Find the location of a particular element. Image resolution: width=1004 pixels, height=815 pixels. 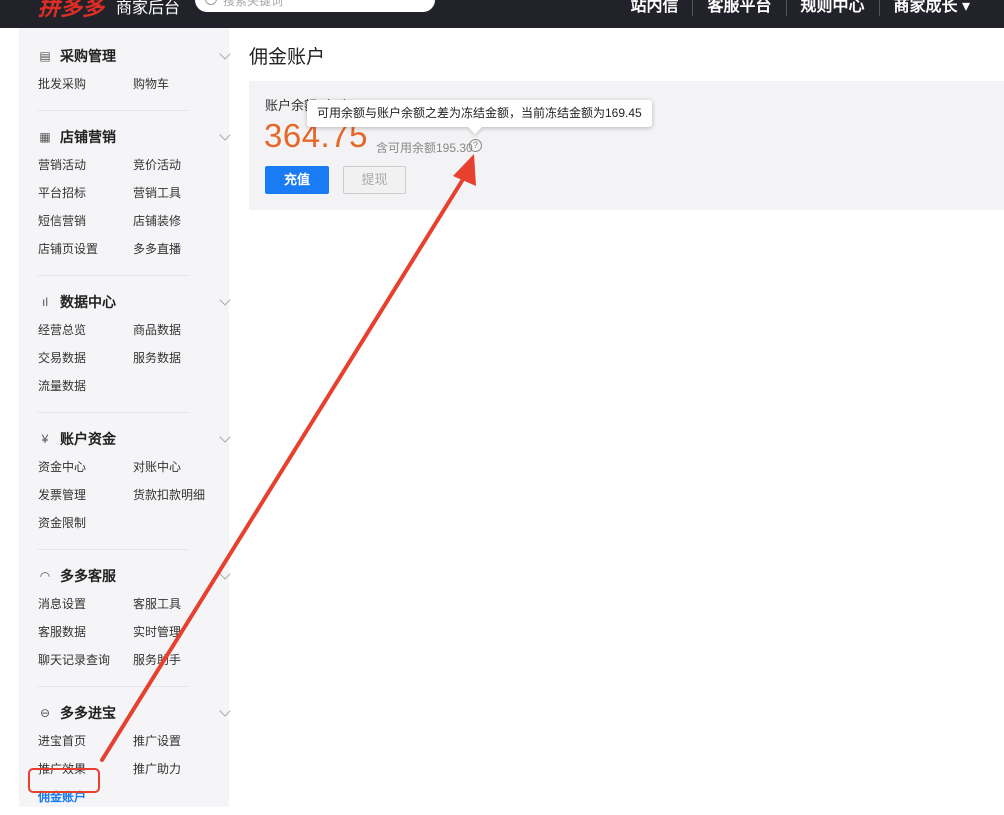

group-header: ¥ 账户资金 is located at coordinates (134, 439).